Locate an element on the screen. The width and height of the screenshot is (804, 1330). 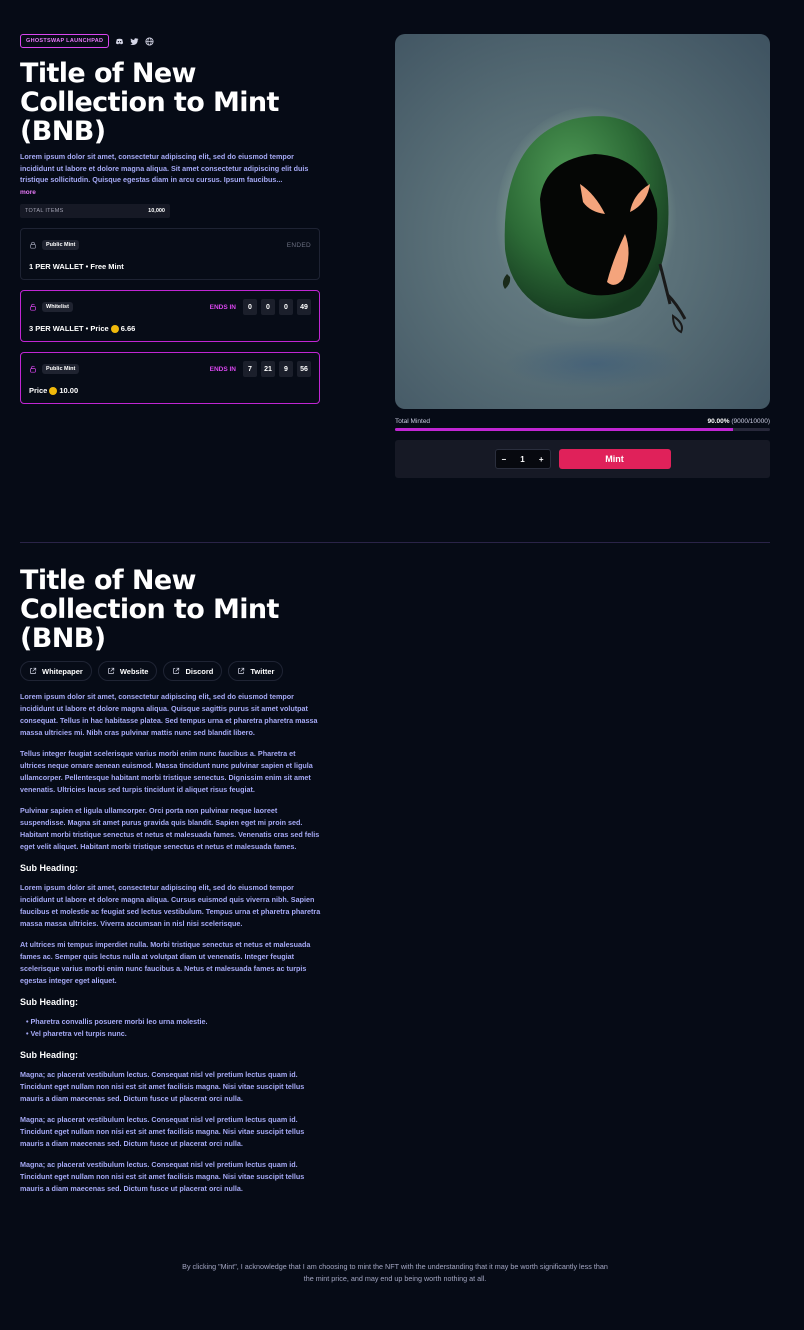
badge-row: GHOSTSWAP LAUNCHPAD is located at coordinates (170, 41).